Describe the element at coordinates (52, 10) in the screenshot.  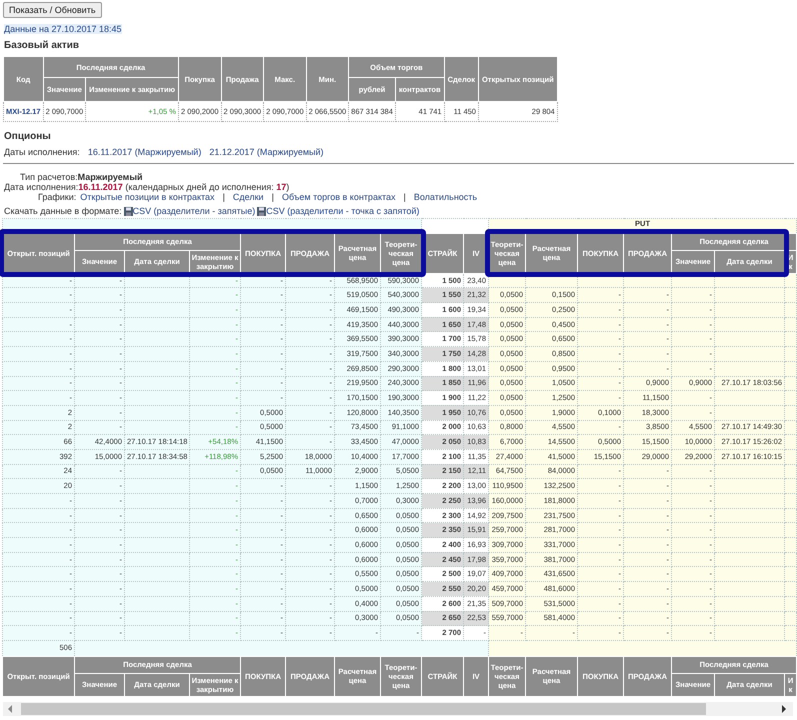
I see `refresh-button: Показать / Обновить` at that location.